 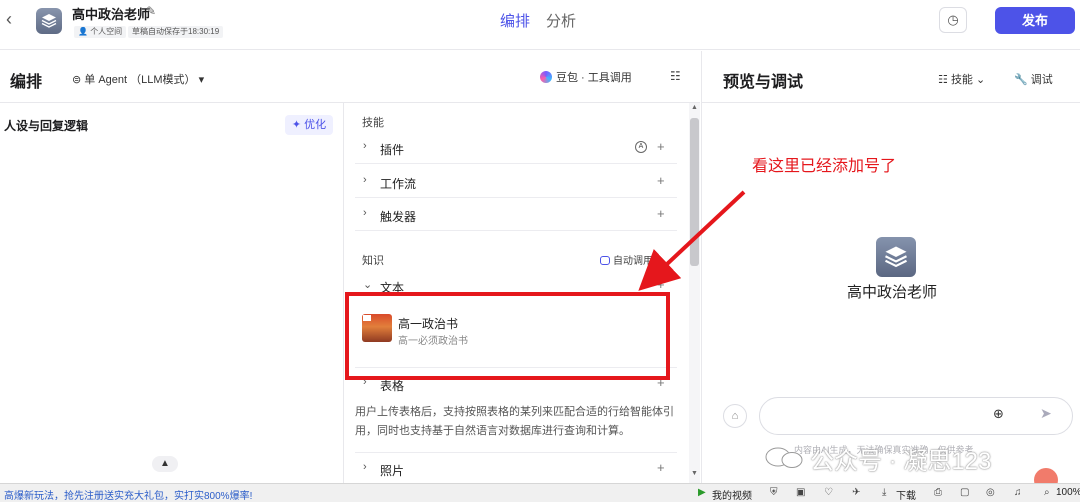 What do you see at coordinates (1018, 492) in the screenshot?
I see `audio-icon: ♫` at bounding box center [1018, 492].